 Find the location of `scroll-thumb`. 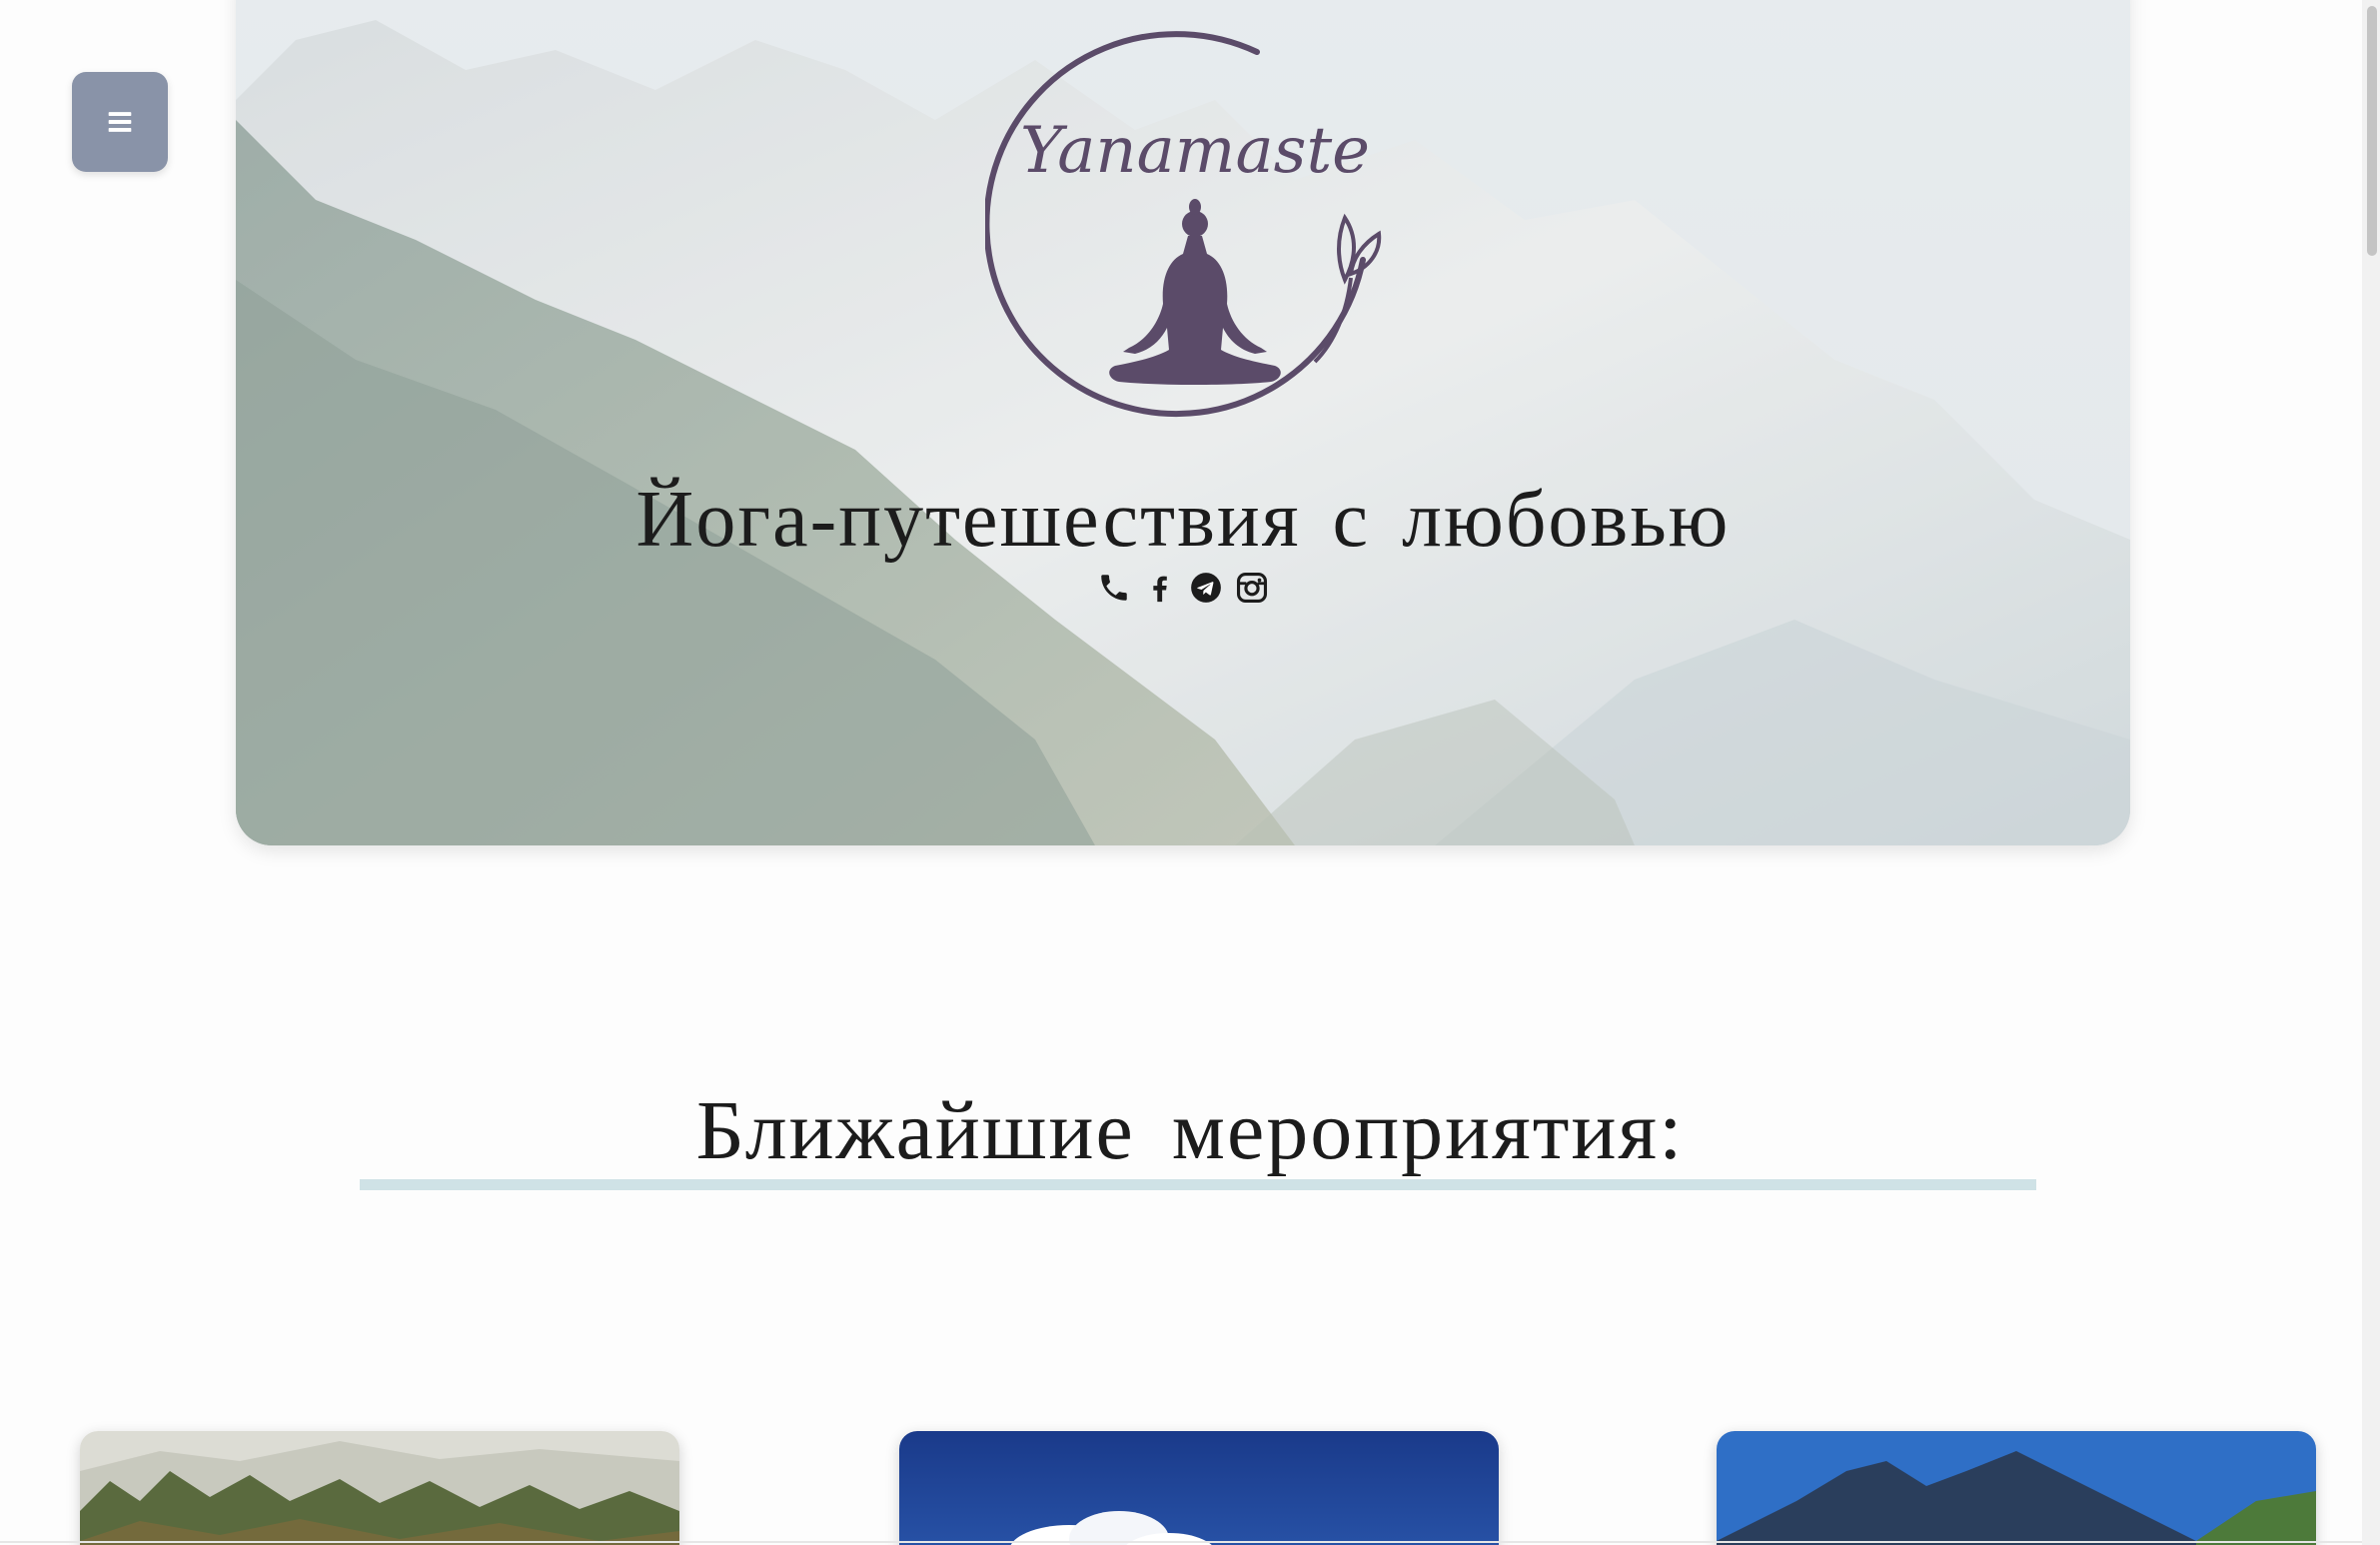

scroll-thumb is located at coordinates (2372, 131).